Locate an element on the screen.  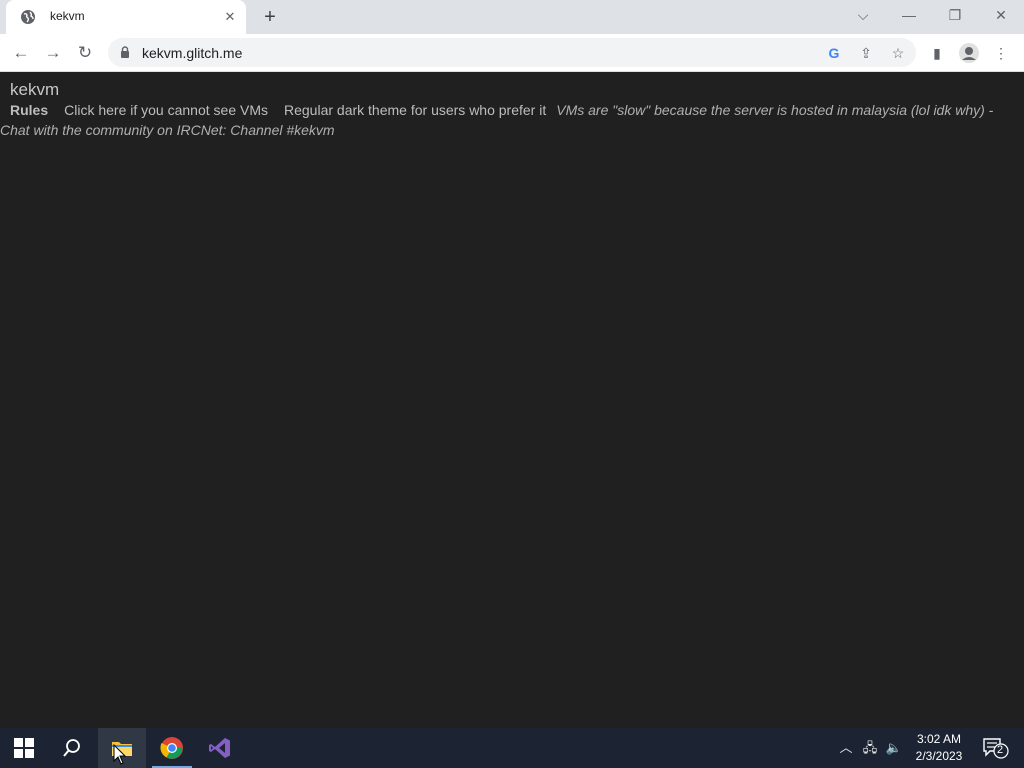
minimize-icon: — is located at coordinates (909, 15).